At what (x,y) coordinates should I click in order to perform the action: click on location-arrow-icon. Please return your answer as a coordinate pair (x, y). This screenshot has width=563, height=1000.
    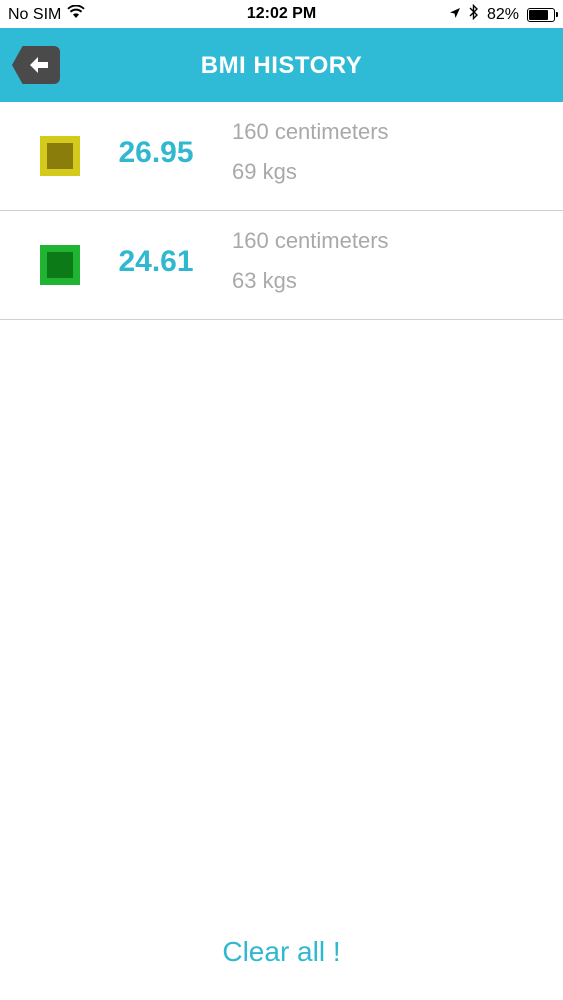
    Looking at the image, I should click on (455, 15).